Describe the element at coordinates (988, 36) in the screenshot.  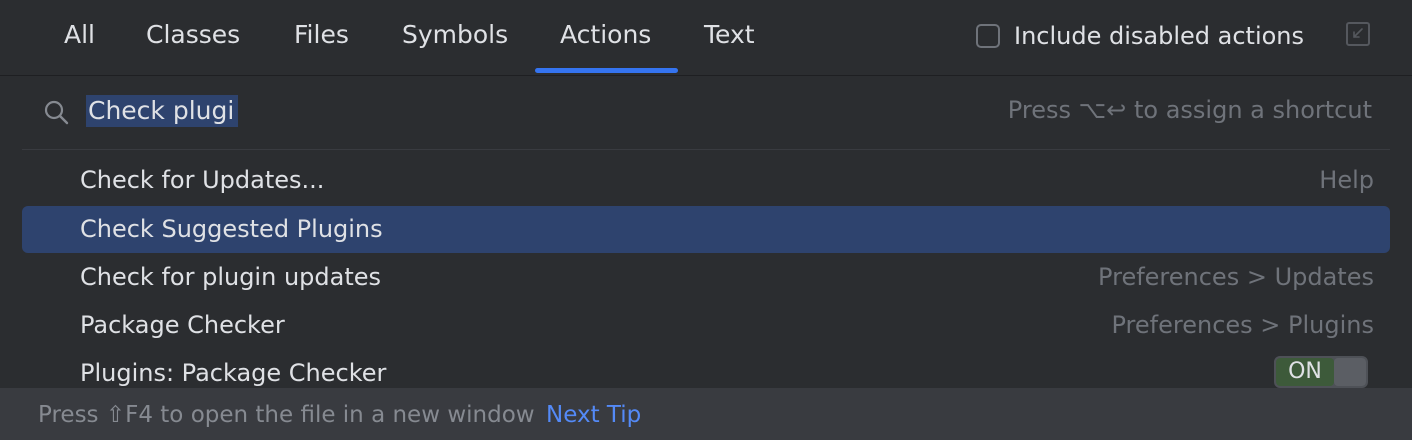
I see `checkbox-box` at that location.